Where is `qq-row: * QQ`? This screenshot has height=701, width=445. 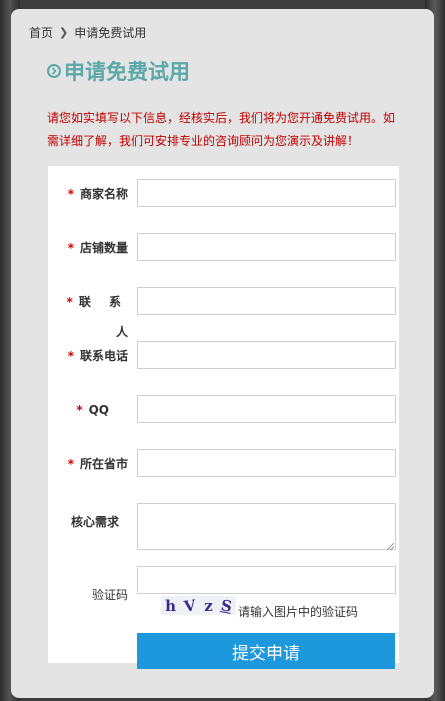
qq-row: * QQ is located at coordinates (223, 410).